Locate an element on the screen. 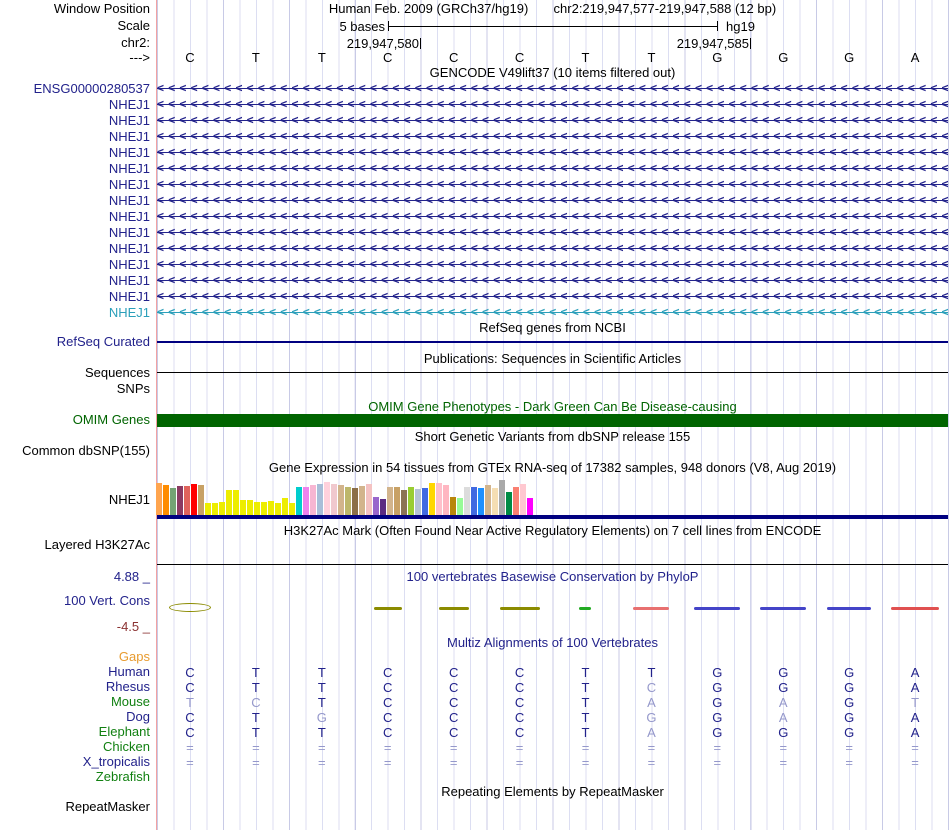 The image size is (950, 830). gtex-expression-bars is located at coordinates (345, 497).